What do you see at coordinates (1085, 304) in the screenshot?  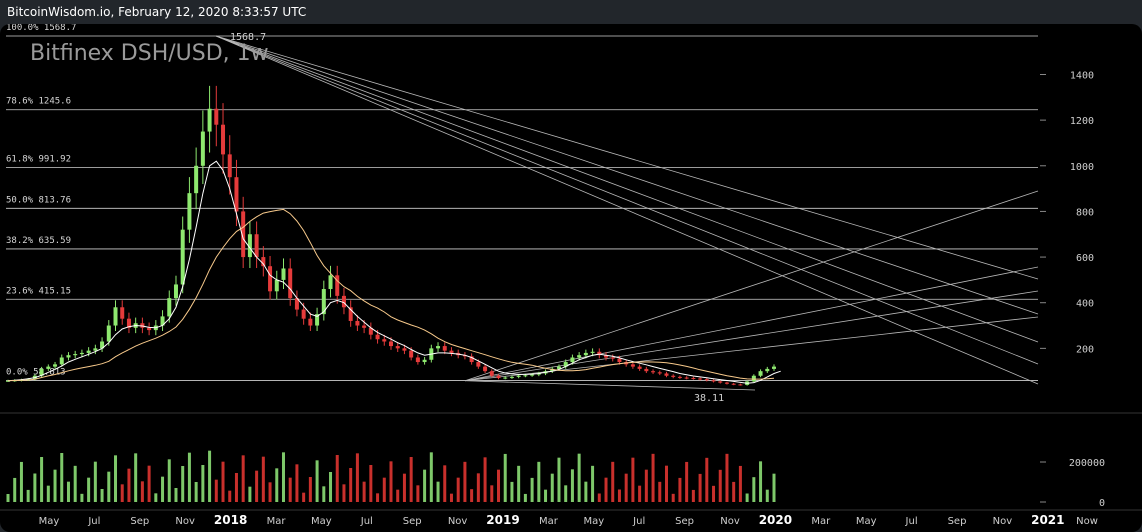 I see `price-tick-label: 400` at bounding box center [1085, 304].